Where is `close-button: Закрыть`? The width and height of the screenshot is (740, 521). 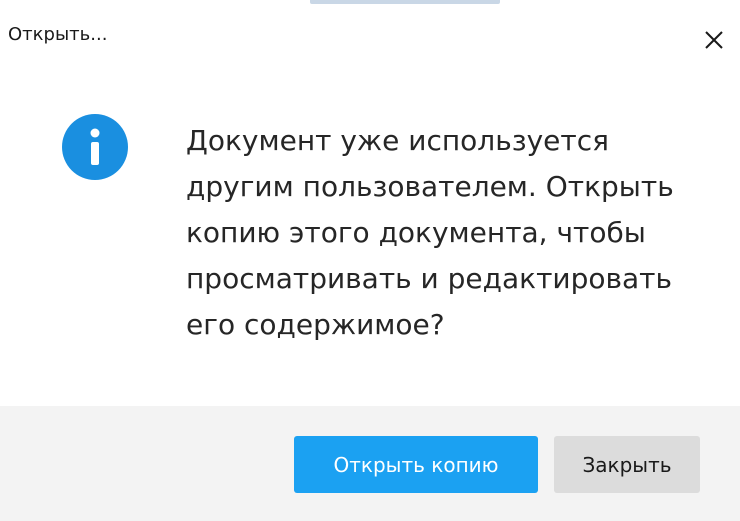 close-button: Закрыть is located at coordinates (627, 464).